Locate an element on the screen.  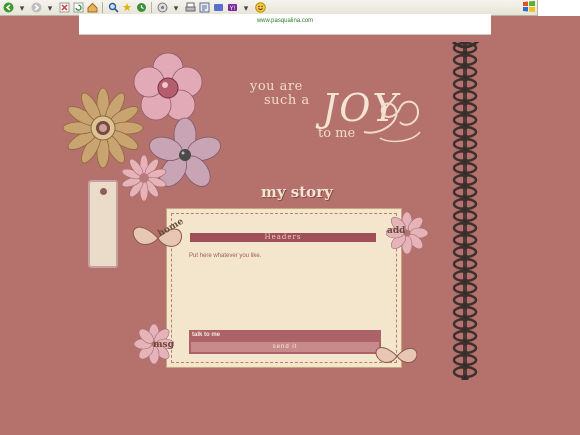
edit-icon is located at coordinates (204, 8).